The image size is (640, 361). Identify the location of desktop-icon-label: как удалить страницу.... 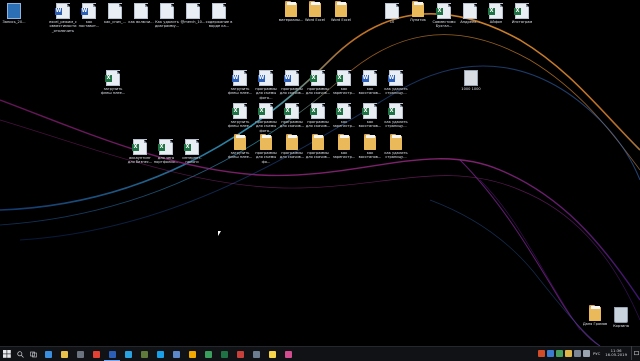
(396, 124).